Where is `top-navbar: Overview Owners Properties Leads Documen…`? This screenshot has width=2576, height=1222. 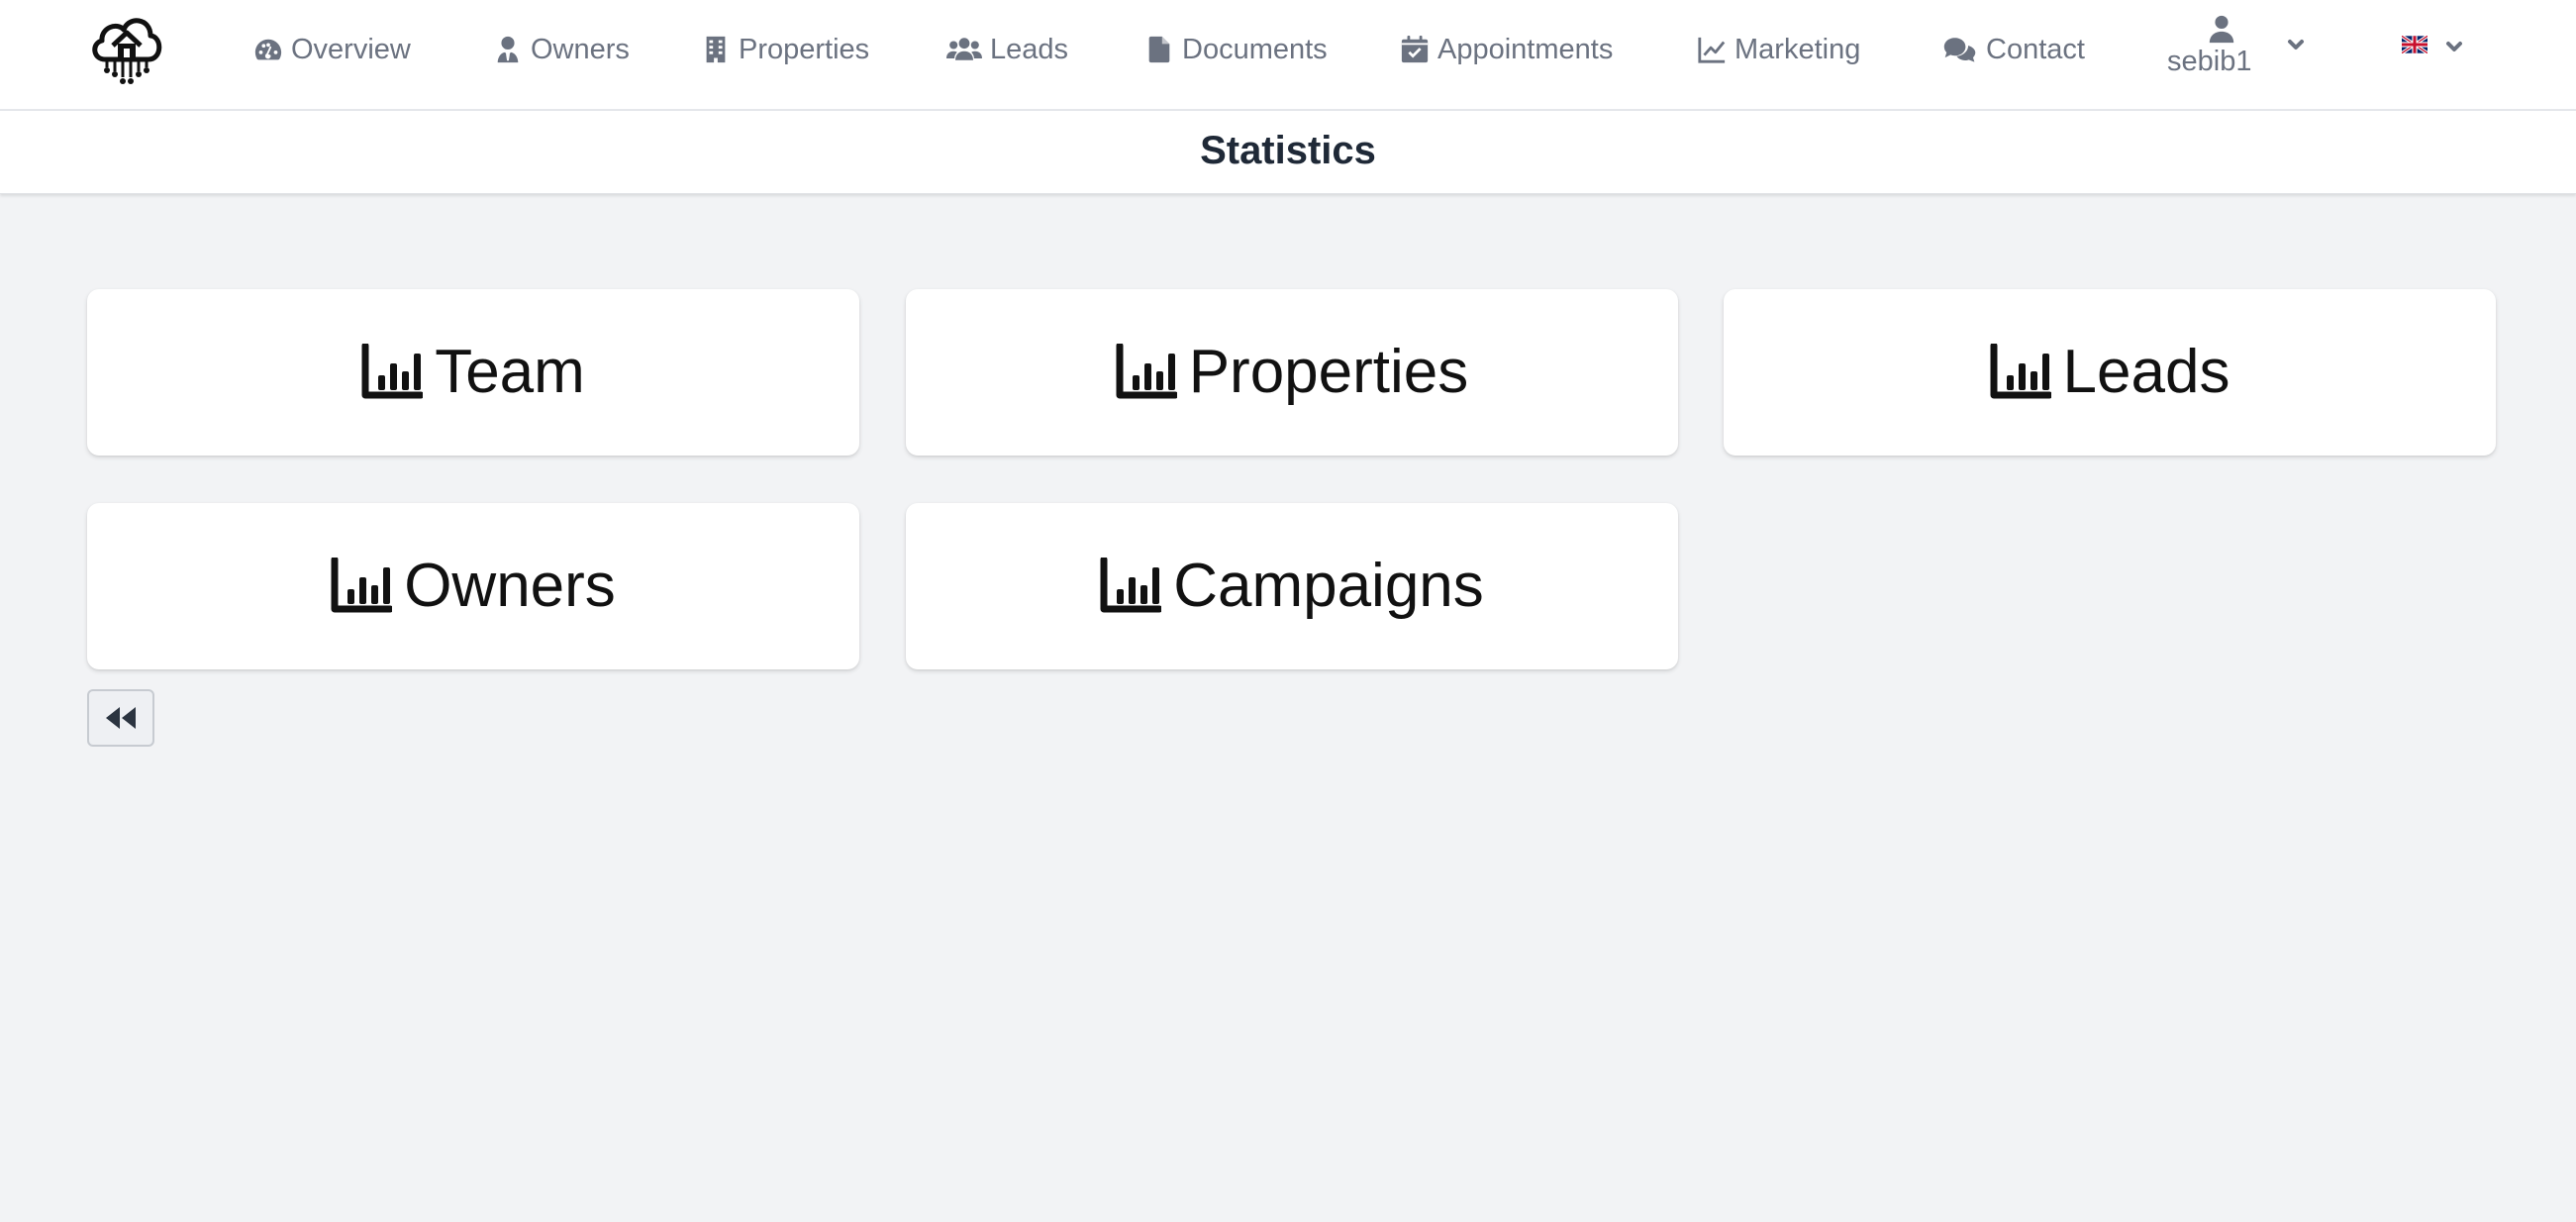
top-navbar: Overview Owners Properties Leads Documen… is located at coordinates (1288, 56).